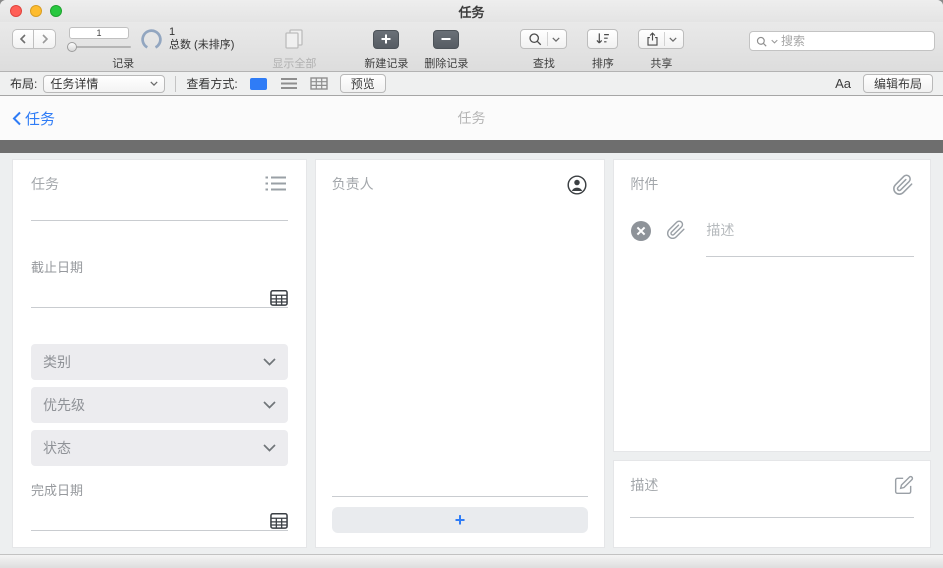  Describe the element at coordinates (810, 256) in the screenshot. I see `attachment-description-field` at that location.